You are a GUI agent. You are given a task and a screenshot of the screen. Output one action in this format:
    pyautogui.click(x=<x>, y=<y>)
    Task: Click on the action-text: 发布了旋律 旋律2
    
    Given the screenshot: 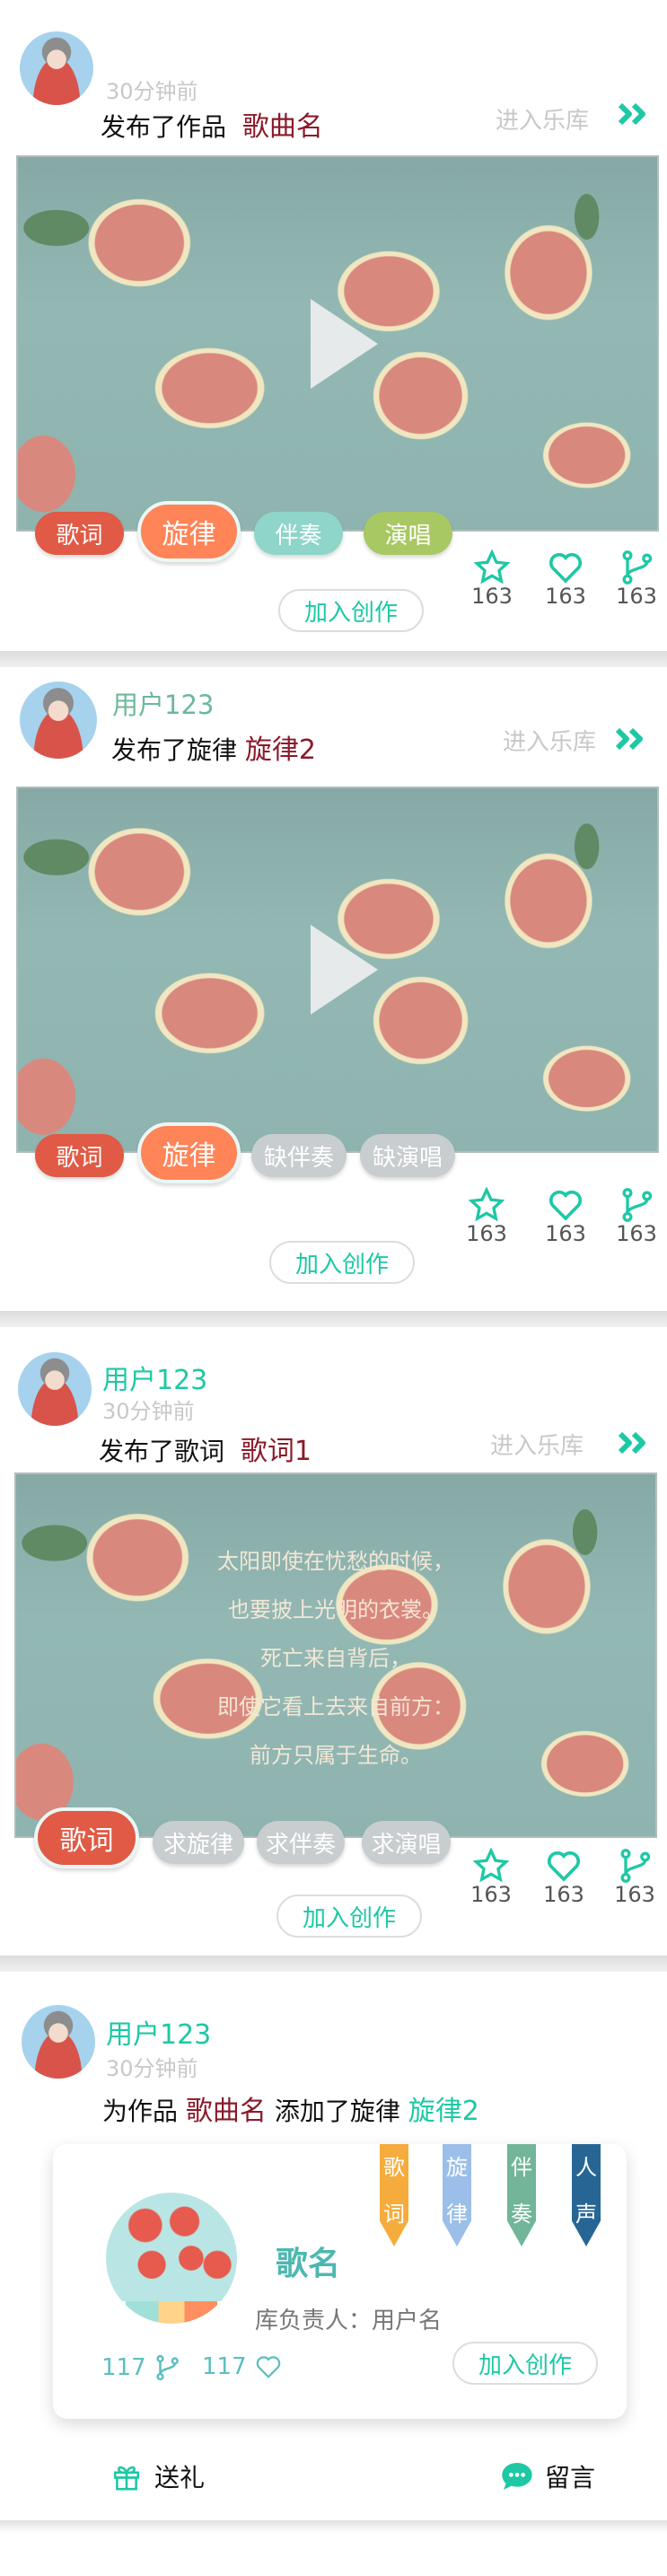 What is the action you would take?
    pyautogui.click(x=213, y=747)
    